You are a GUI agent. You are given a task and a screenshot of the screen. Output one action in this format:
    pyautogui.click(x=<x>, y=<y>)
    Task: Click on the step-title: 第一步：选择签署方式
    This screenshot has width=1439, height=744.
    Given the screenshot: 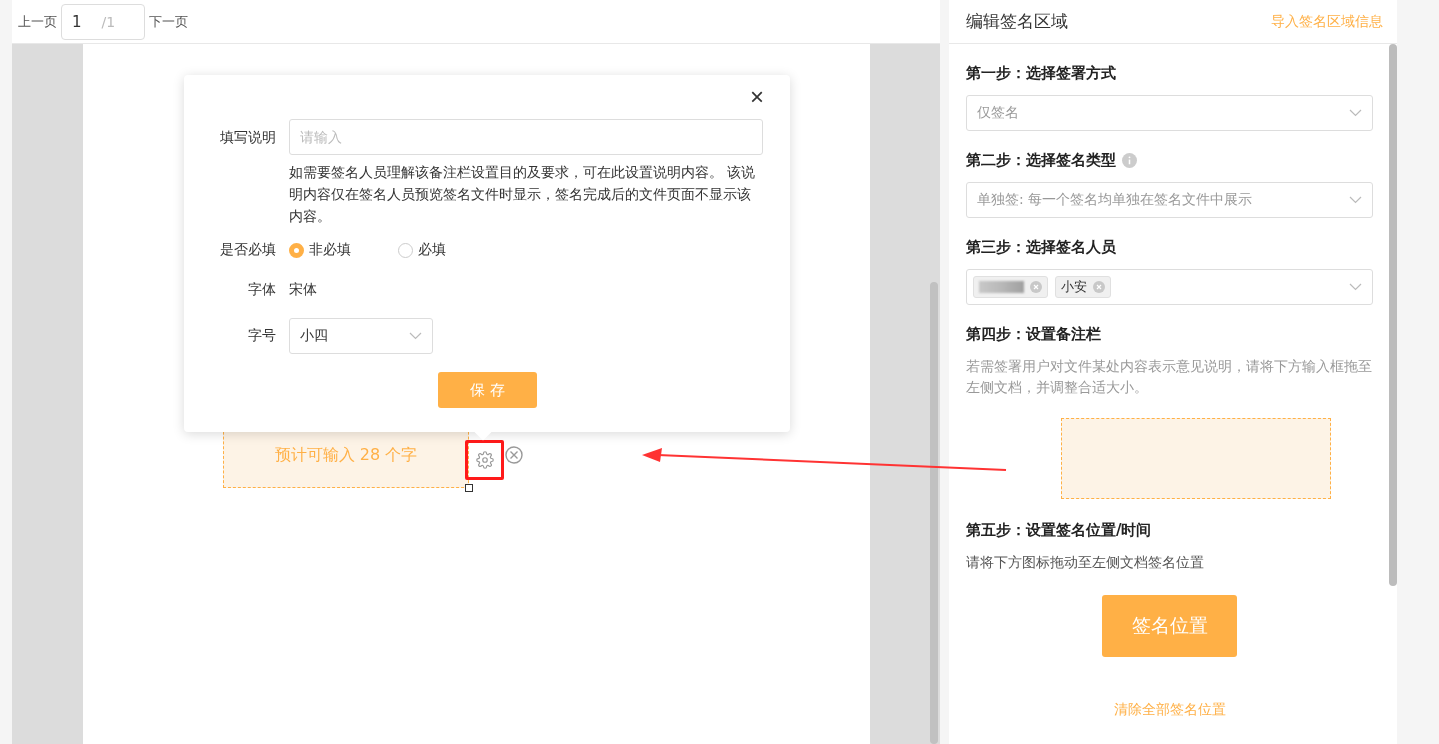 What is the action you would take?
    pyautogui.click(x=1041, y=73)
    